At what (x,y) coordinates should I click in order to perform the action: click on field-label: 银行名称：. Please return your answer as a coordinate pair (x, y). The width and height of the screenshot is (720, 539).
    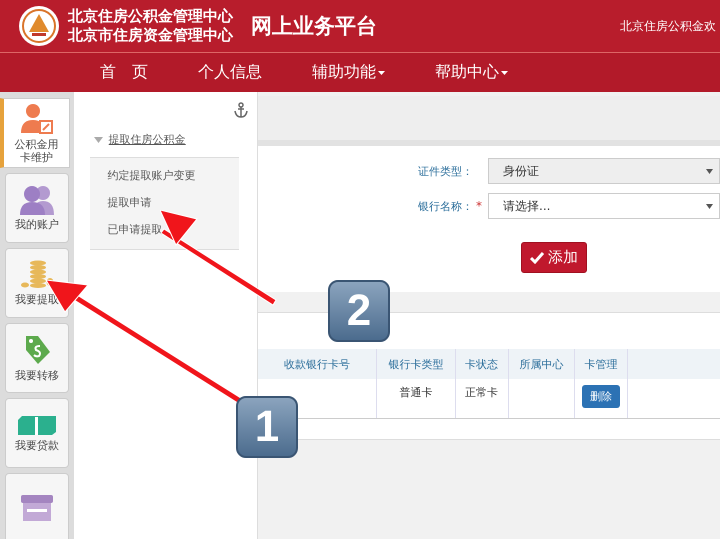
    Looking at the image, I should click on (446, 206).